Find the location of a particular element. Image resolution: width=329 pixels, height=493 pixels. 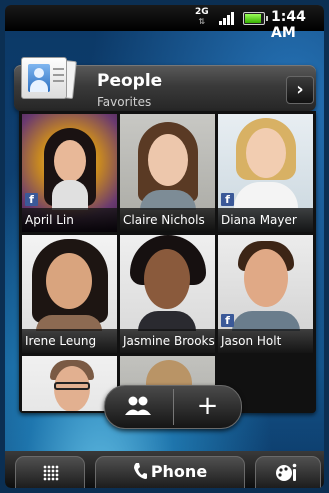

apps-button is located at coordinates (50, 472).